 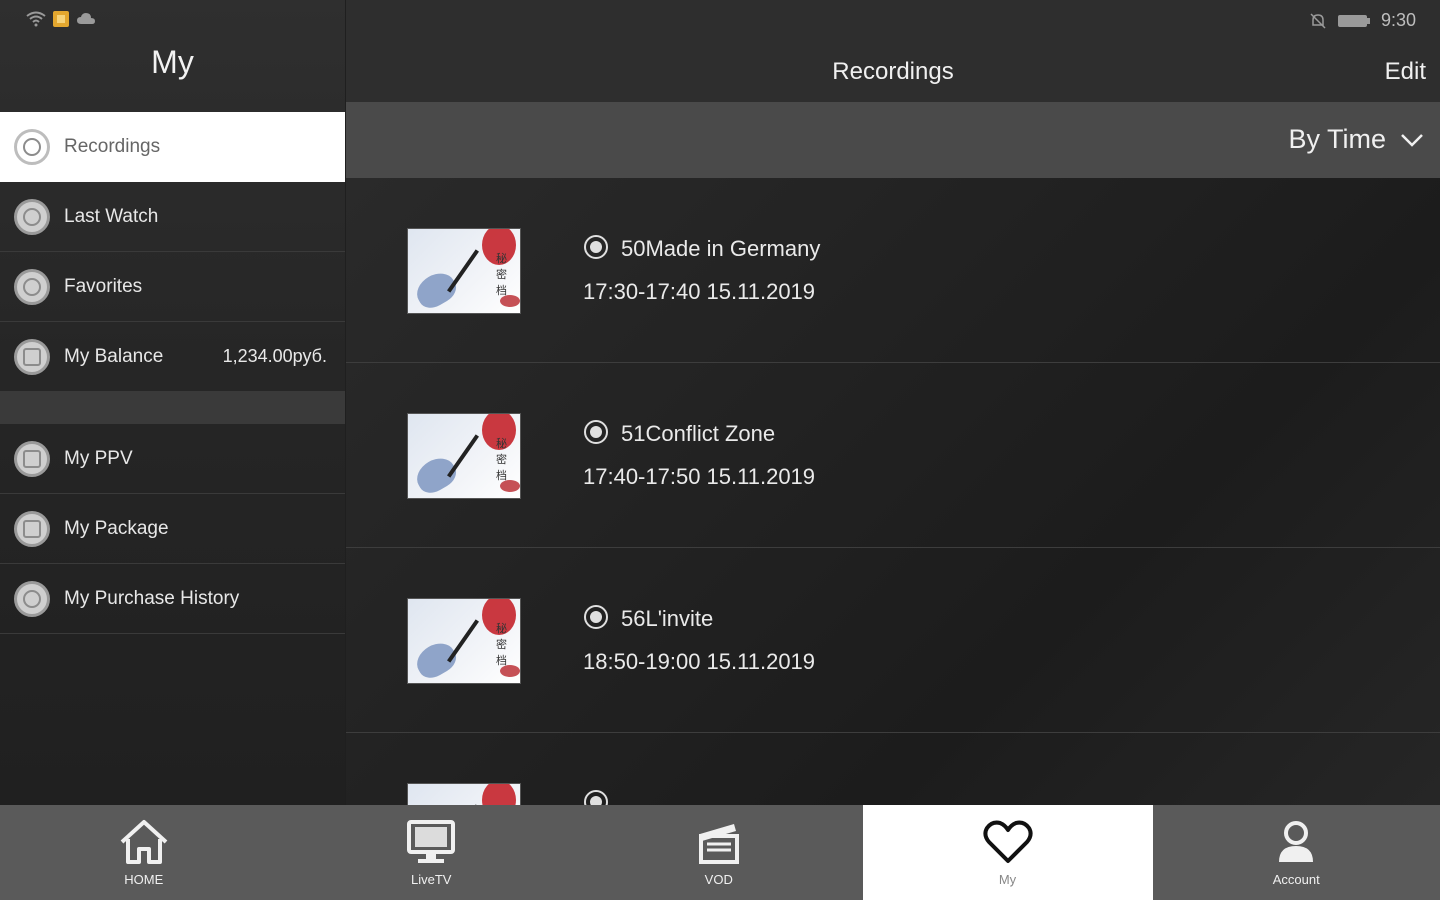 I want to click on sidebar-item-label: My Package, so click(x=116, y=528).